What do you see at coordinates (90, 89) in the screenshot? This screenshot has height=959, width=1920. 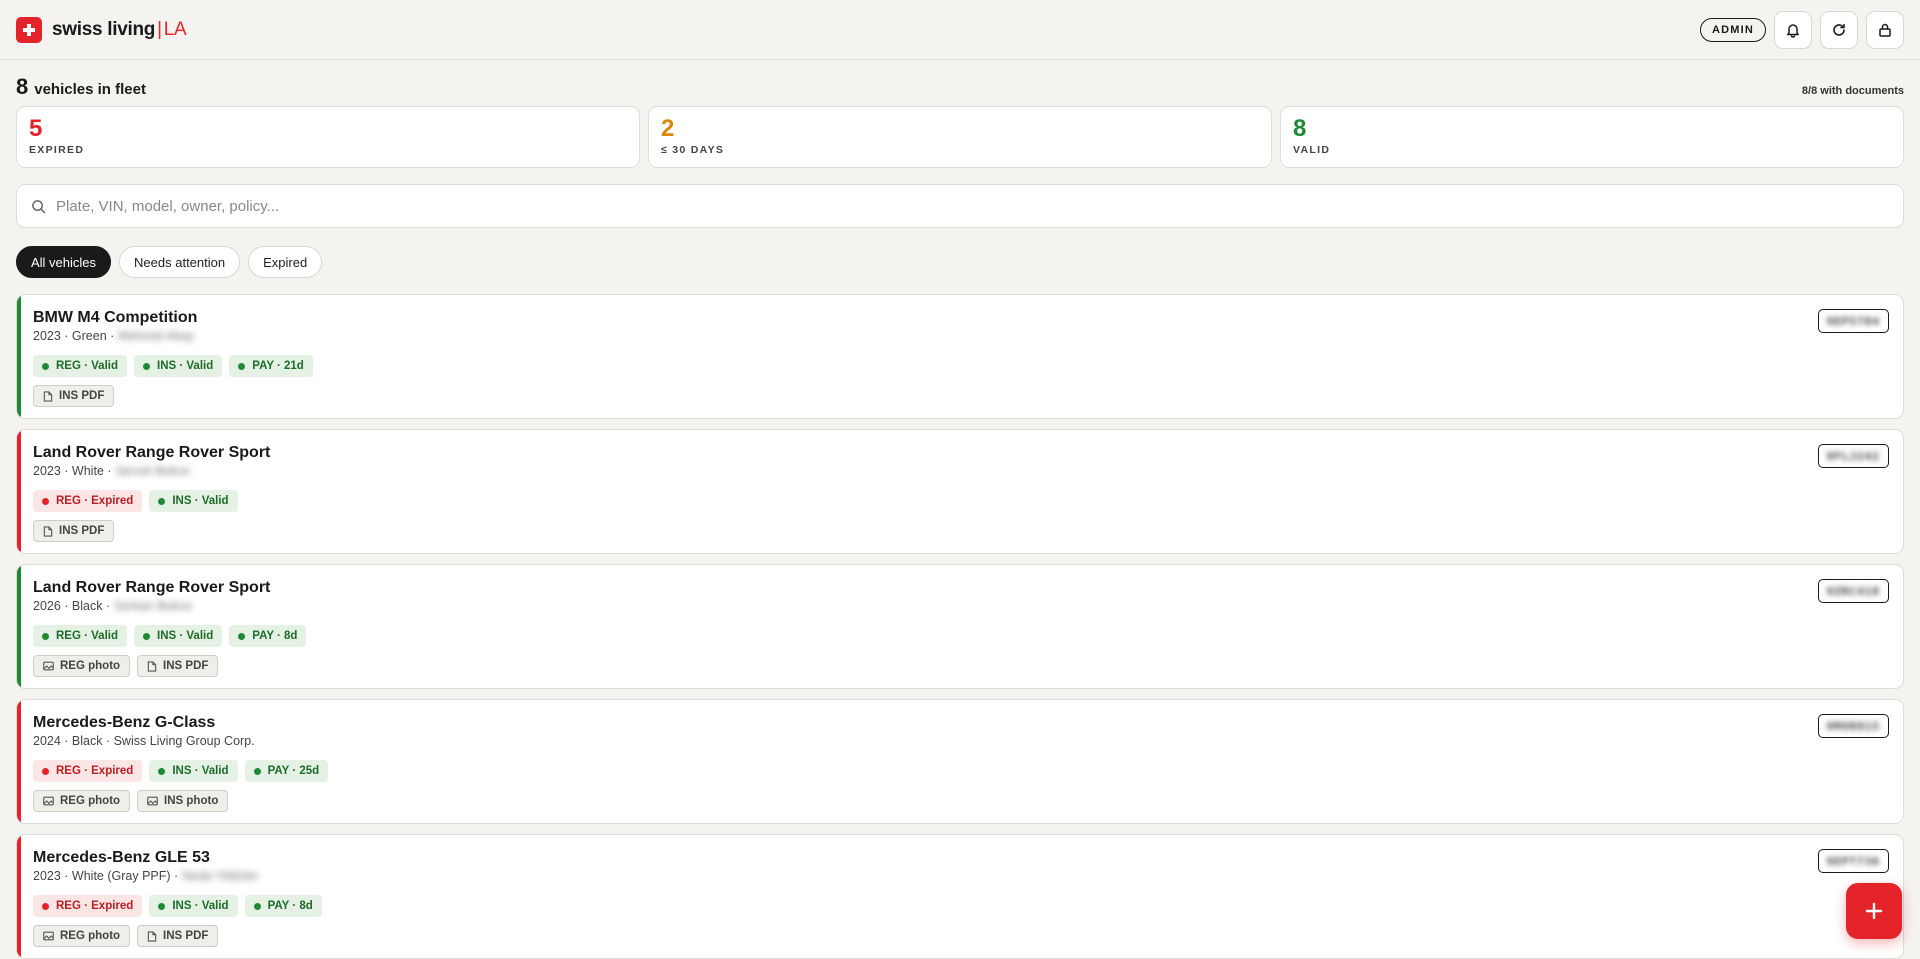 I see `fleet-label: vehicles in fleet` at bounding box center [90, 89].